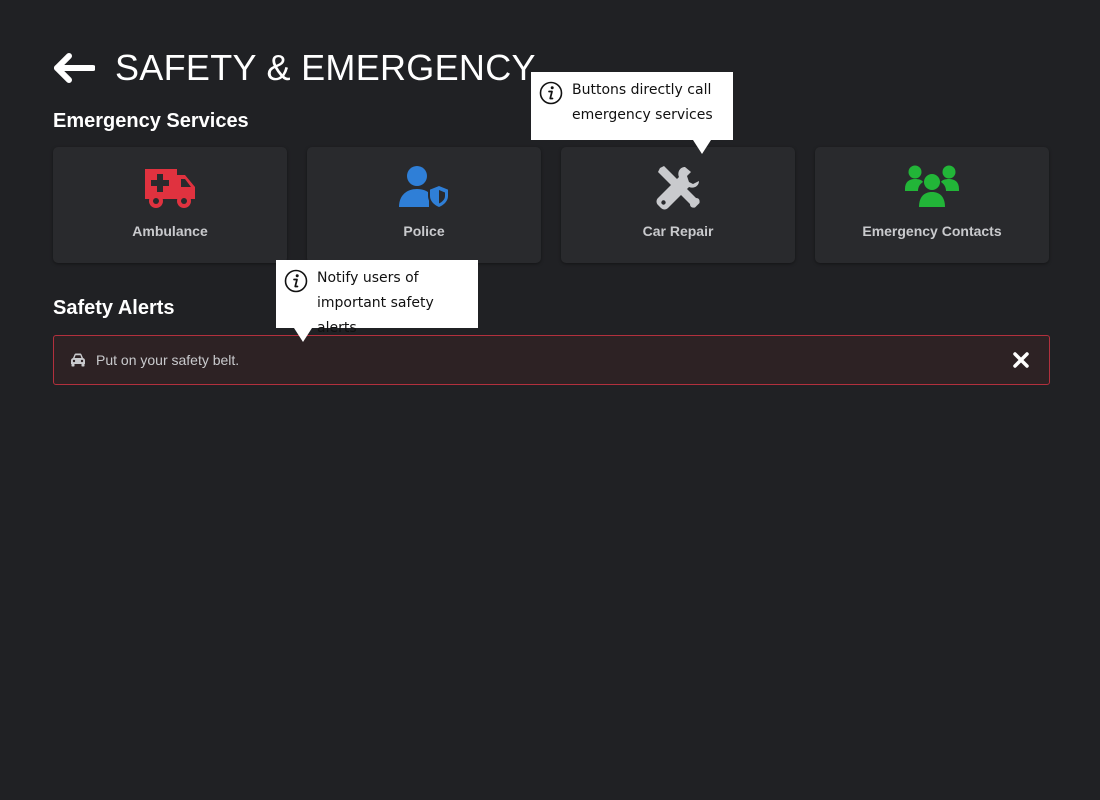  I want to click on emergency-contacts-icon, so click(932, 186).